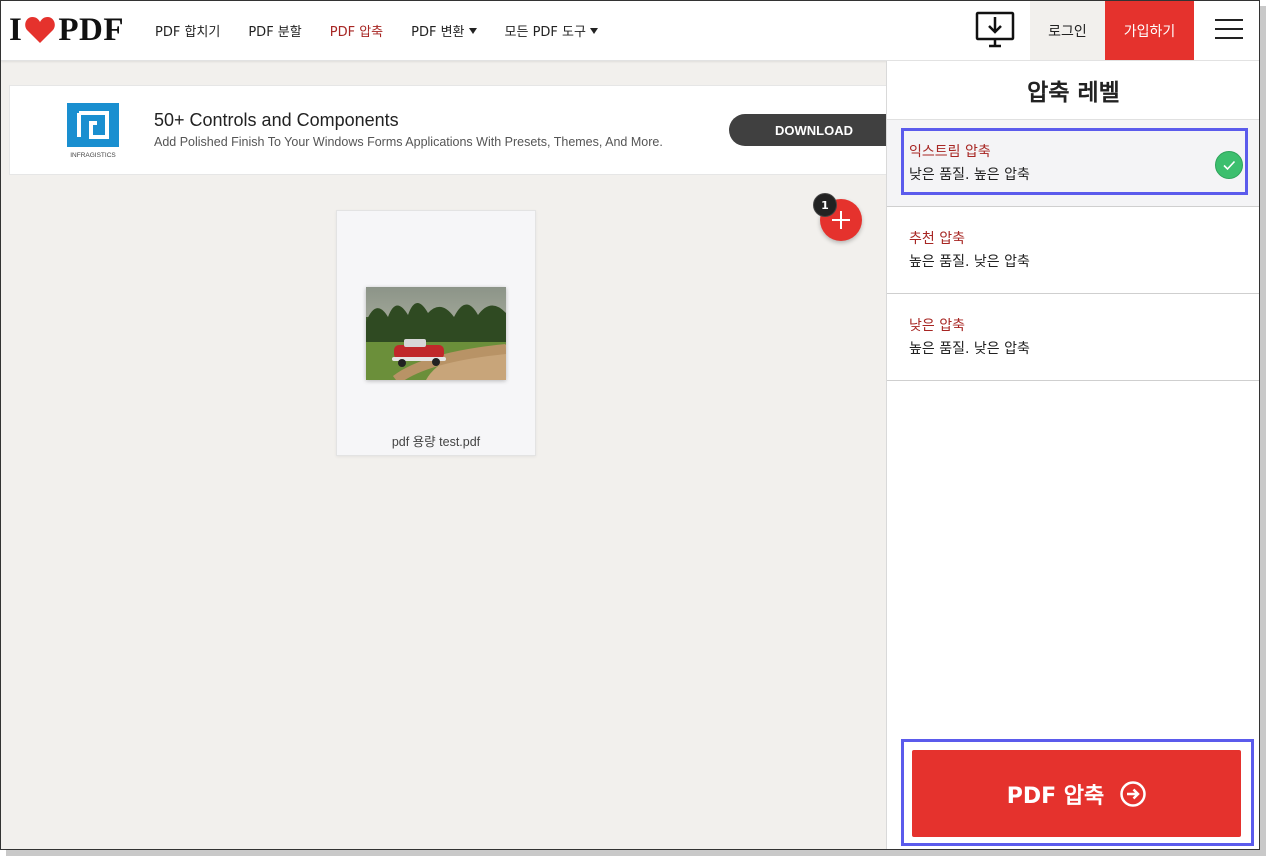 The width and height of the screenshot is (1272, 862). I want to click on nav-all-pdf-tools: 모든 PDF 도구, so click(551, 30).